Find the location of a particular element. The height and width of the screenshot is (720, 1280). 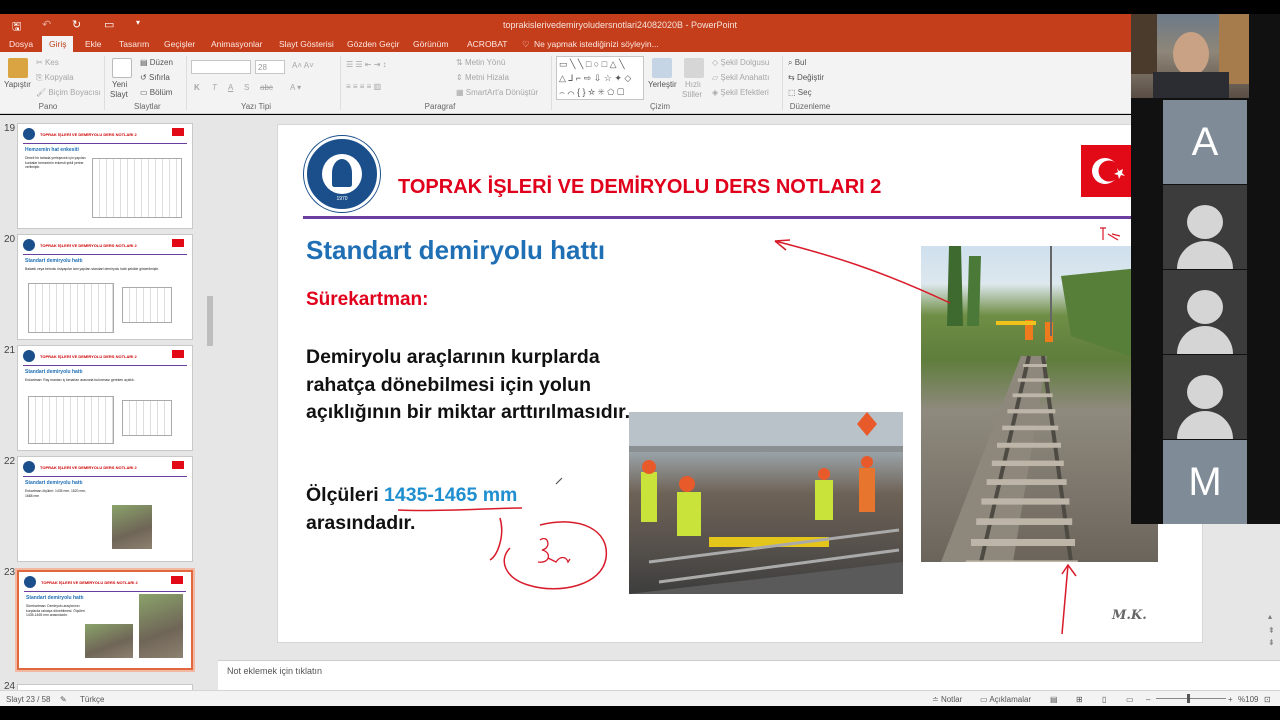

notes-placeholder: Not eklemek için tıklatın is located at coordinates (275, 671).